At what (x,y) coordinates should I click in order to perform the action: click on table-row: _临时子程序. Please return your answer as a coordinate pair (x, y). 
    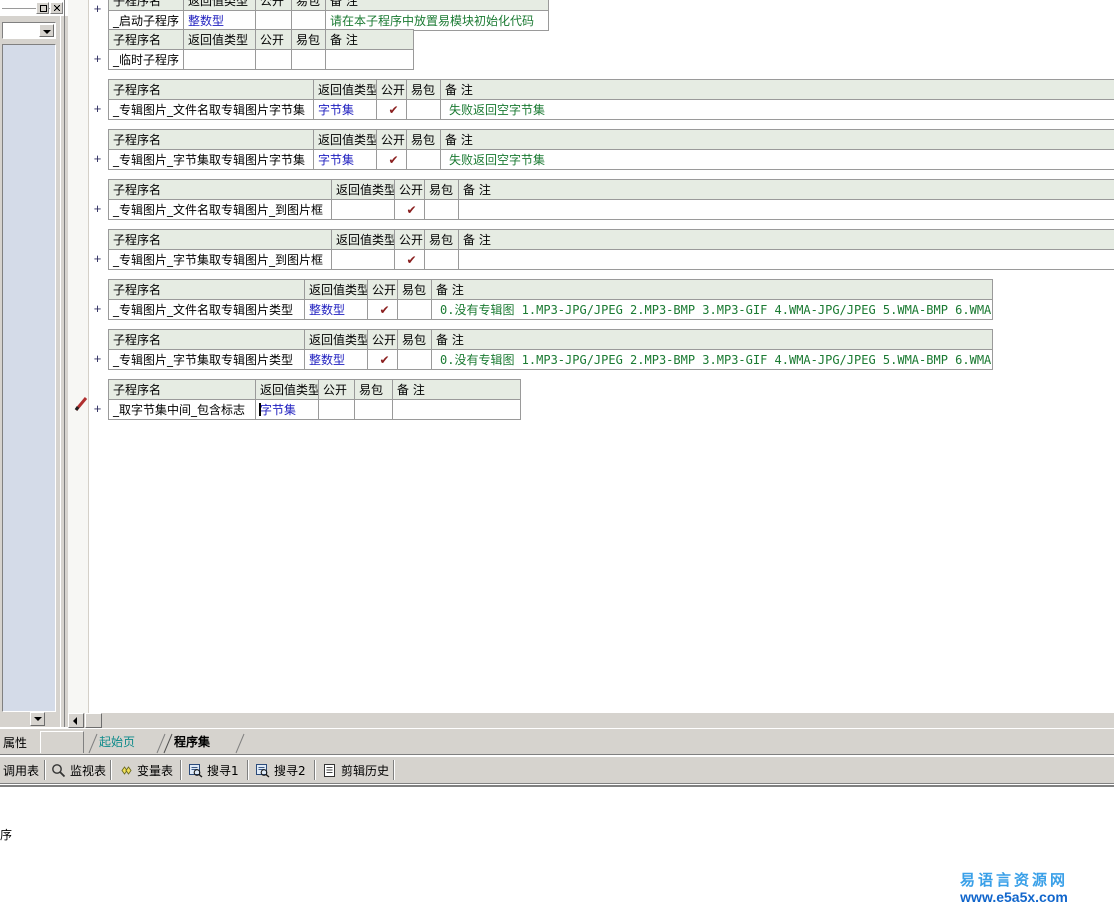
    Looking at the image, I should click on (261, 59).